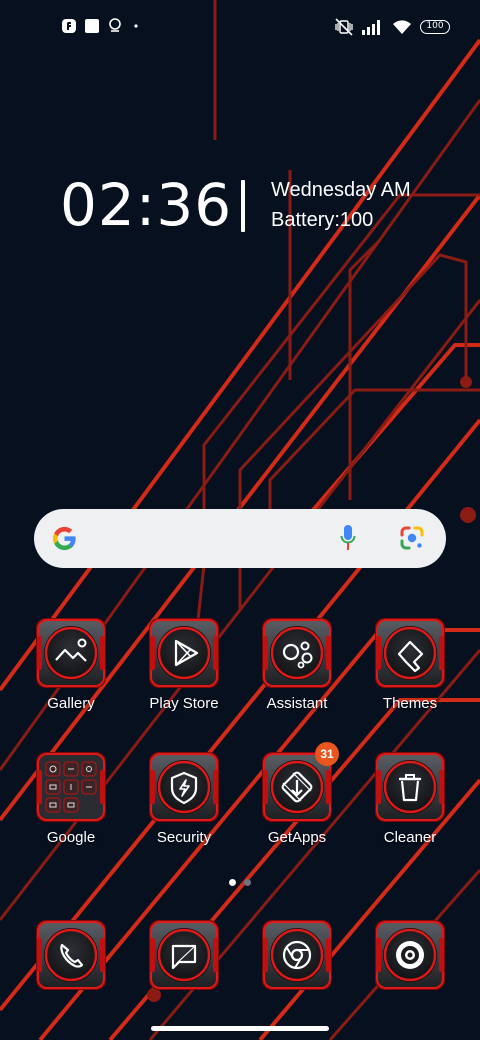  What do you see at coordinates (136, 25) in the screenshot?
I see `dot-icon` at bounding box center [136, 25].